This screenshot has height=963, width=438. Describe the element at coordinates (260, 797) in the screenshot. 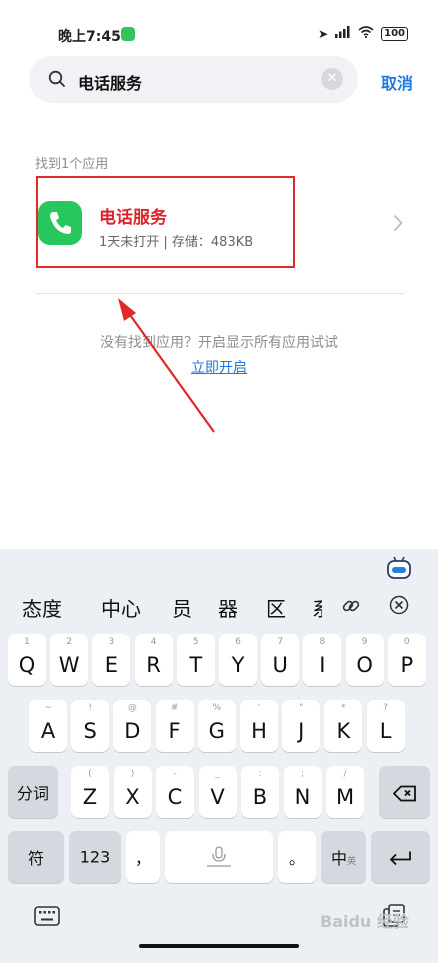

I see `key-label: B` at that location.